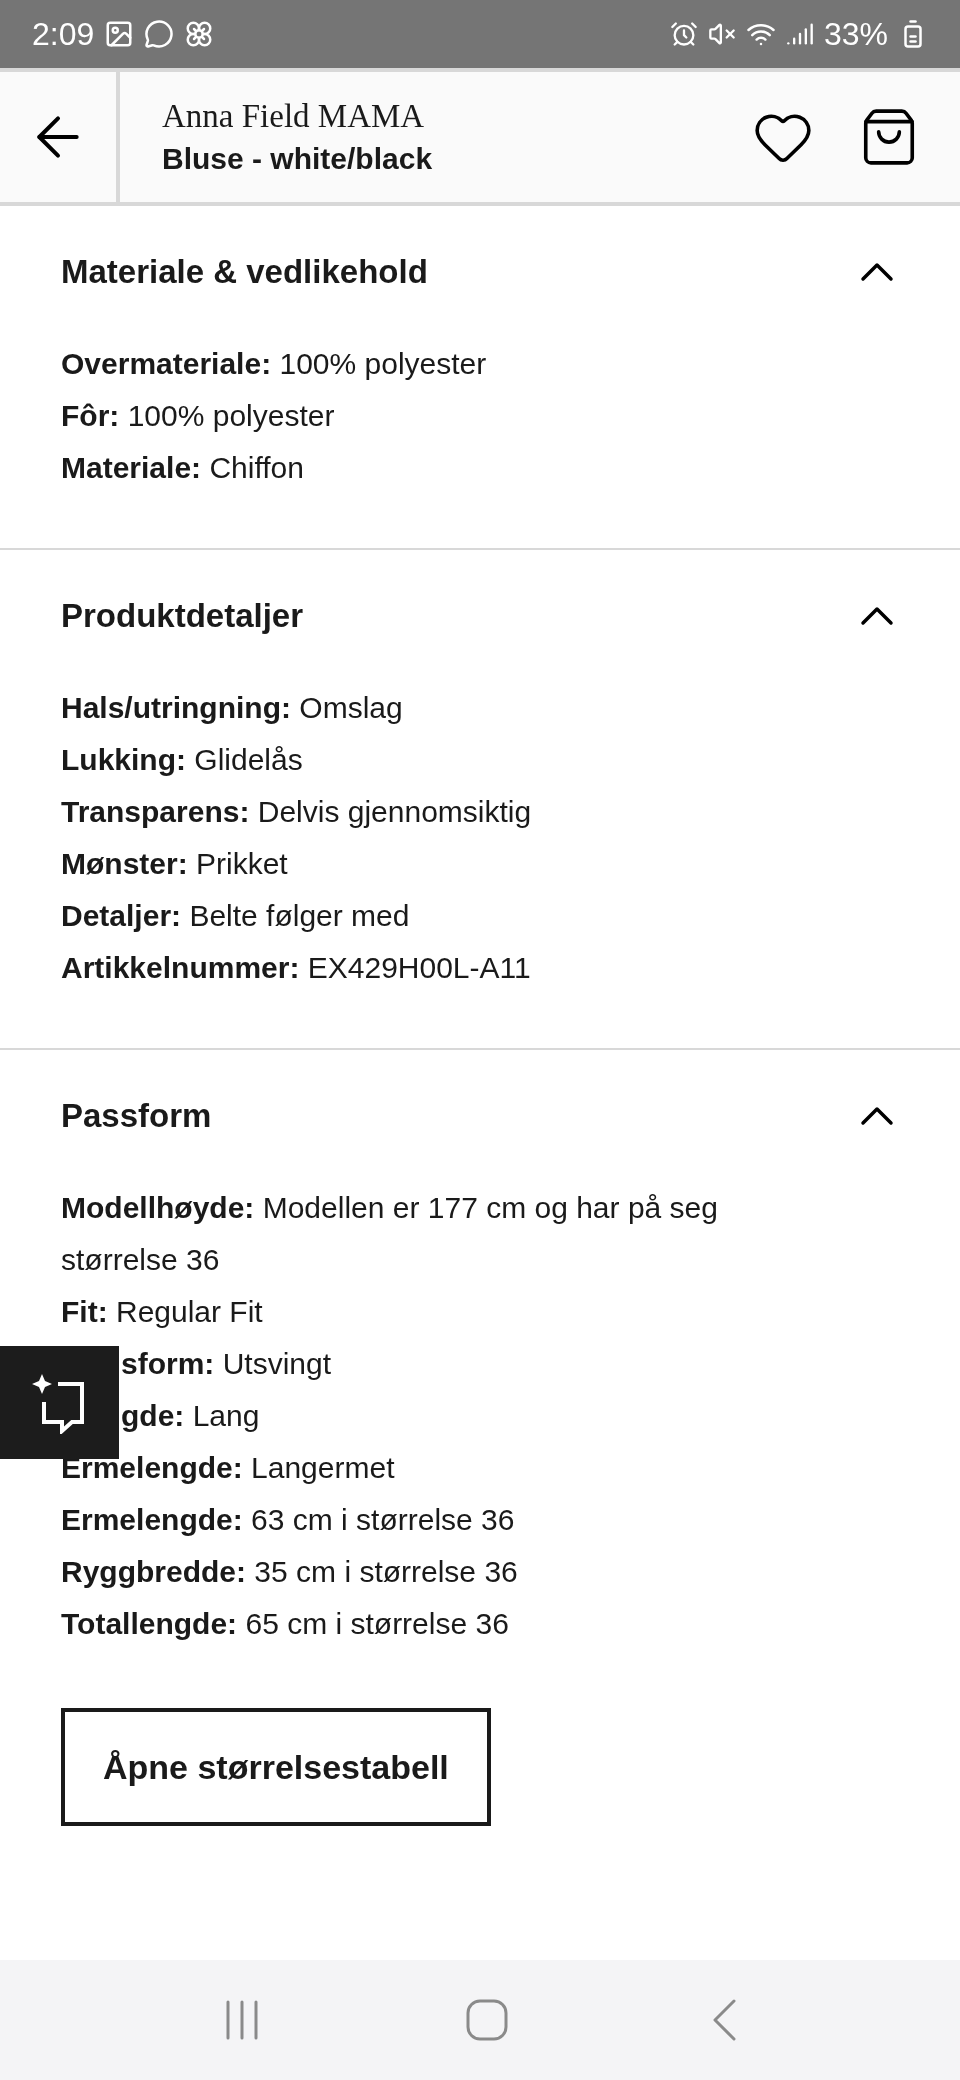 The image size is (960, 2080). Describe the element at coordinates (390, 1234) in the screenshot. I see `detail-text: Modellhøyde: Modellen er 177 cm og har på seg størrelse 36` at that location.